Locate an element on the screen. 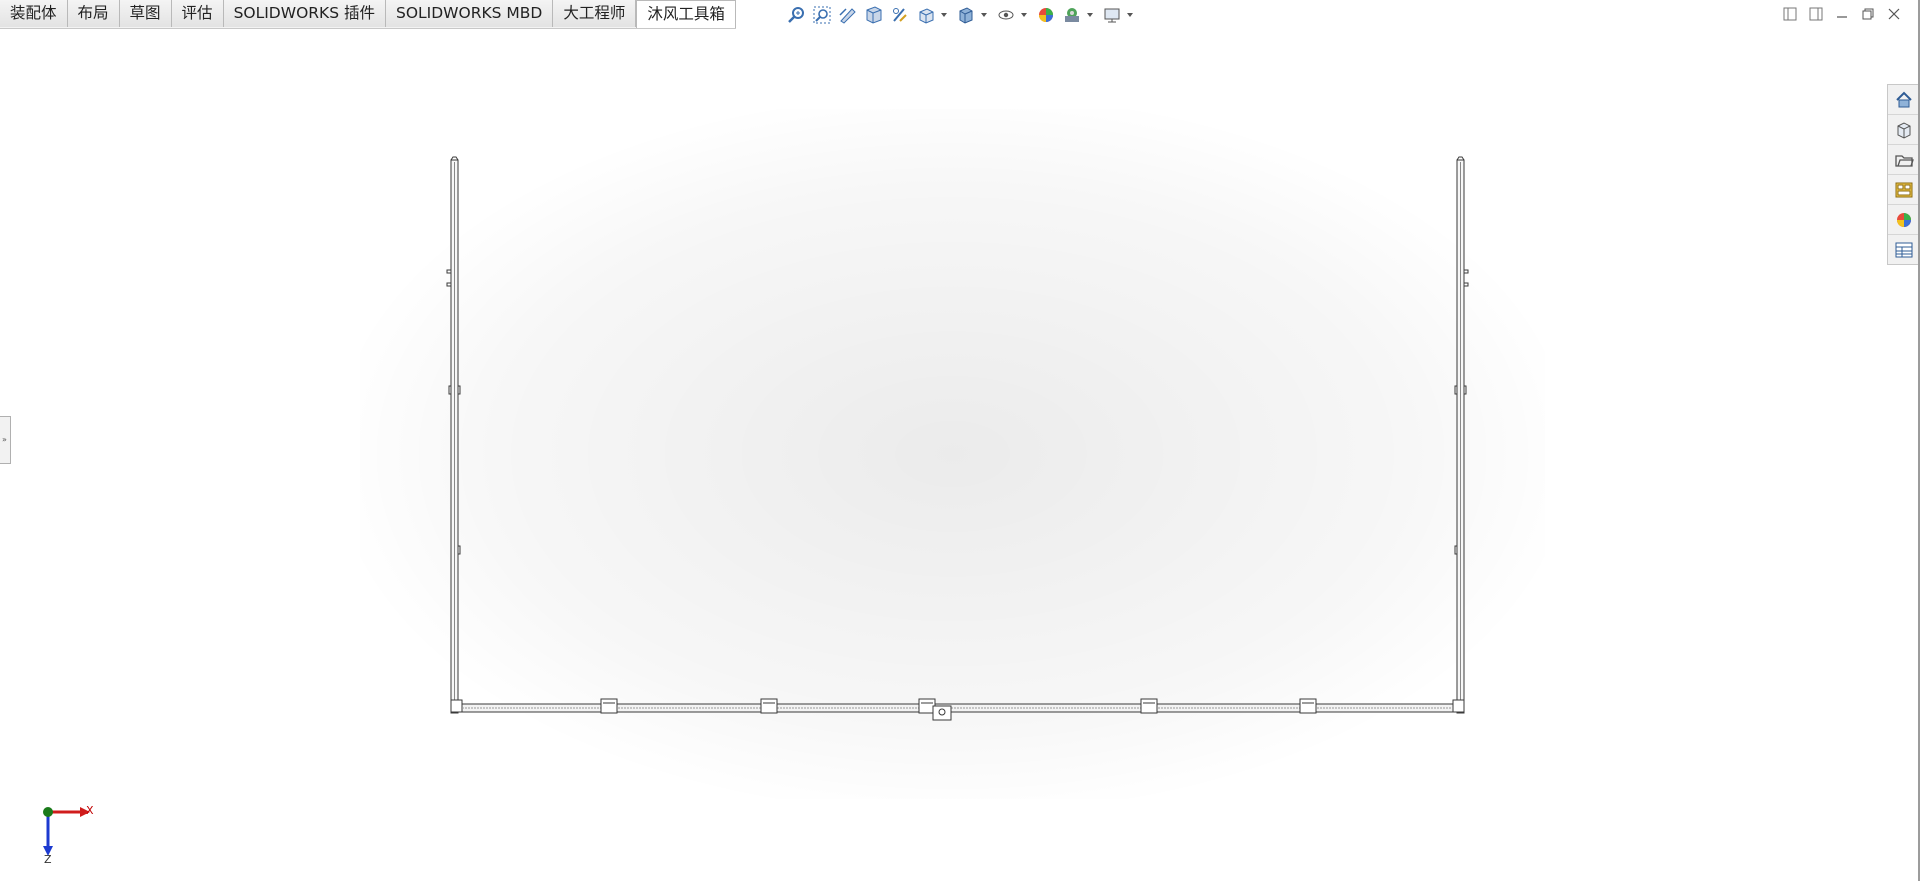  zoom-to-area-icon is located at coordinates (822, 15).